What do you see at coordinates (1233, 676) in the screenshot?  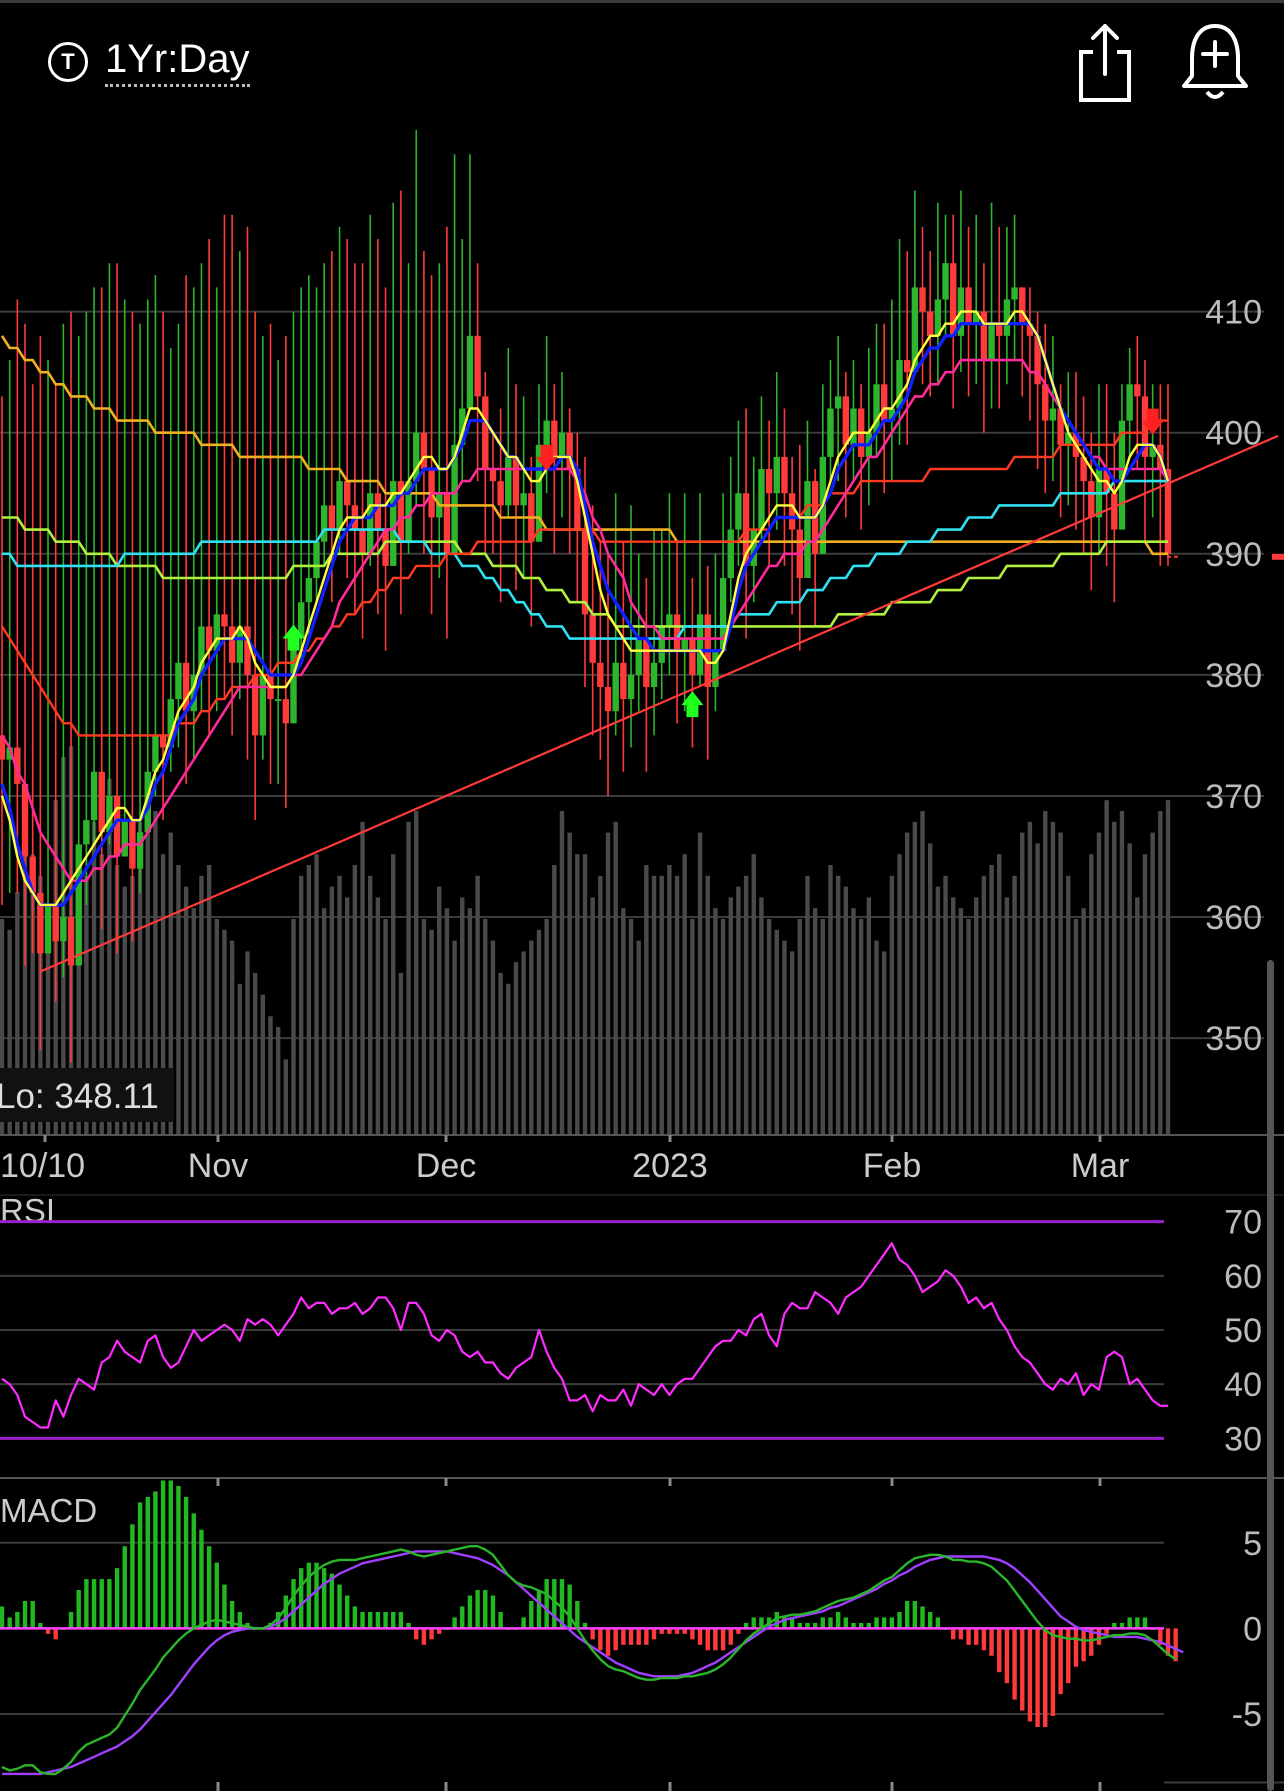 I see `price-tick-label: 380` at bounding box center [1233, 676].